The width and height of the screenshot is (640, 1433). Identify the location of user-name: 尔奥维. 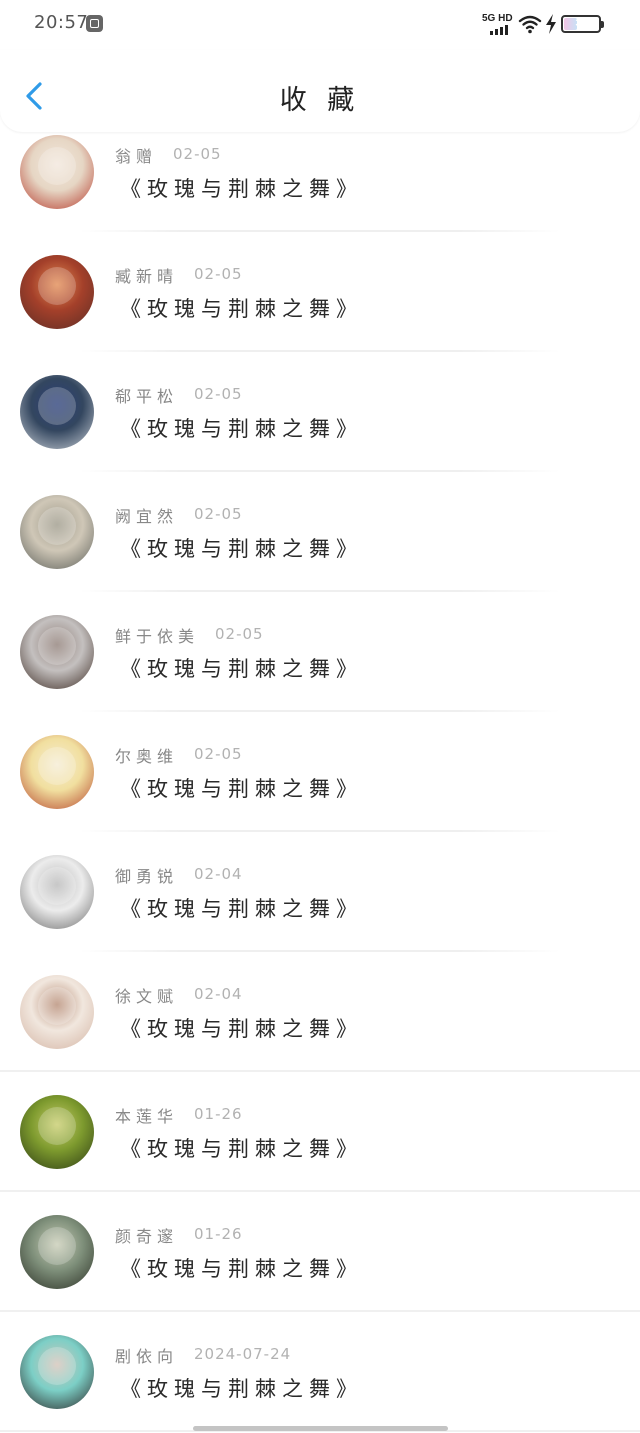
(147, 756).